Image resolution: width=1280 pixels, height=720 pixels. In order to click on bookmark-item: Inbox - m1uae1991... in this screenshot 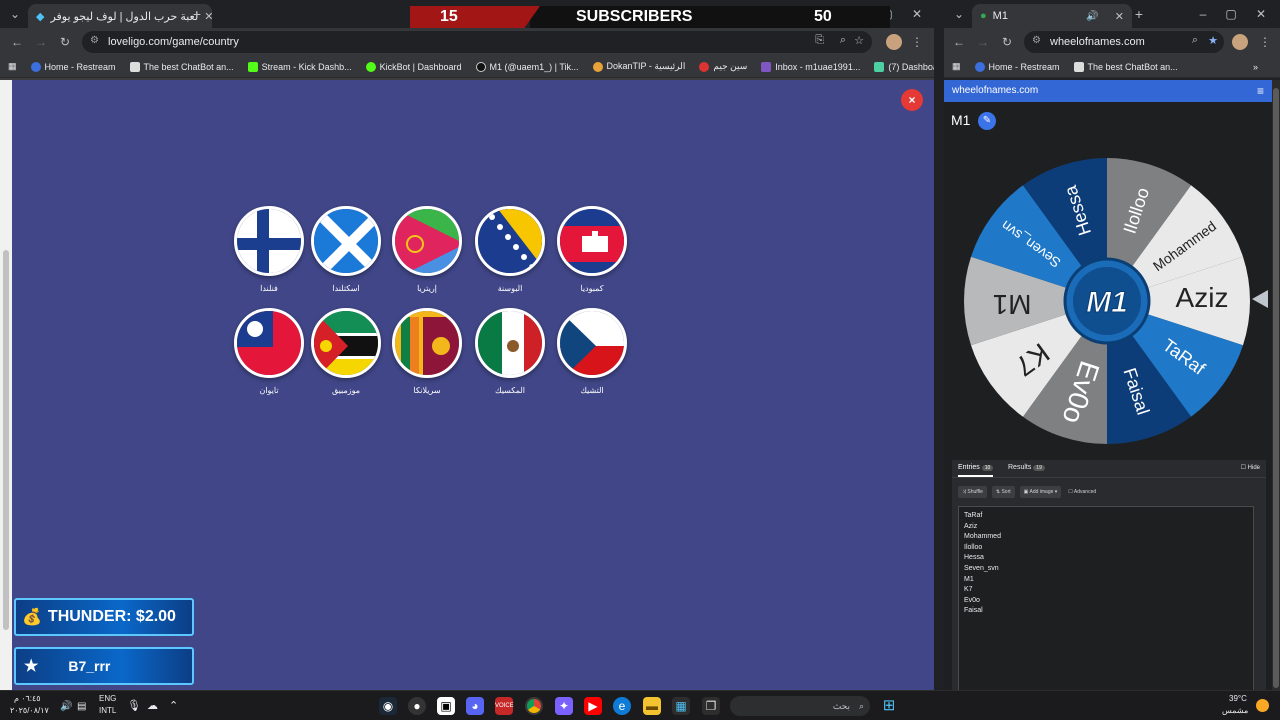, I will do `click(810, 66)`.